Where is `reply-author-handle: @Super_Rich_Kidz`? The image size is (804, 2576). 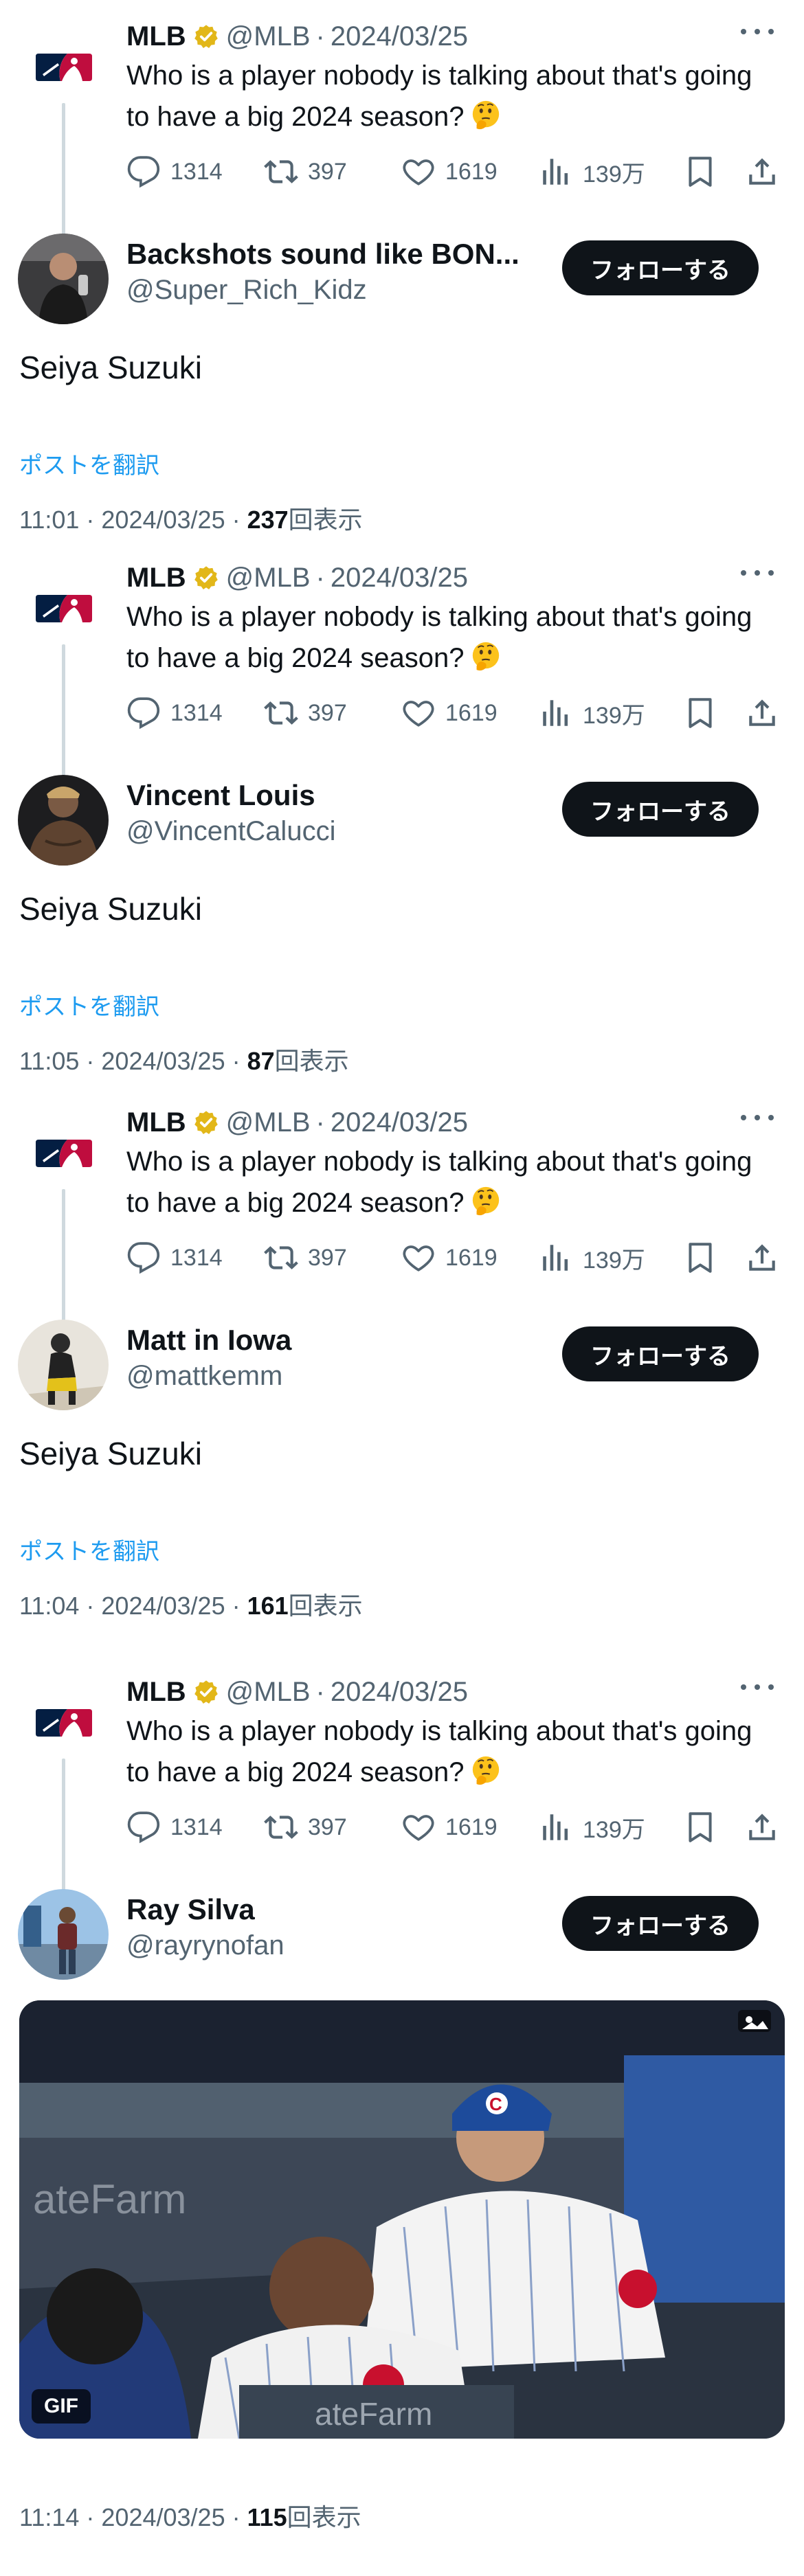
reply-author-handle: @Super_Rich_Kidz is located at coordinates (247, 290).